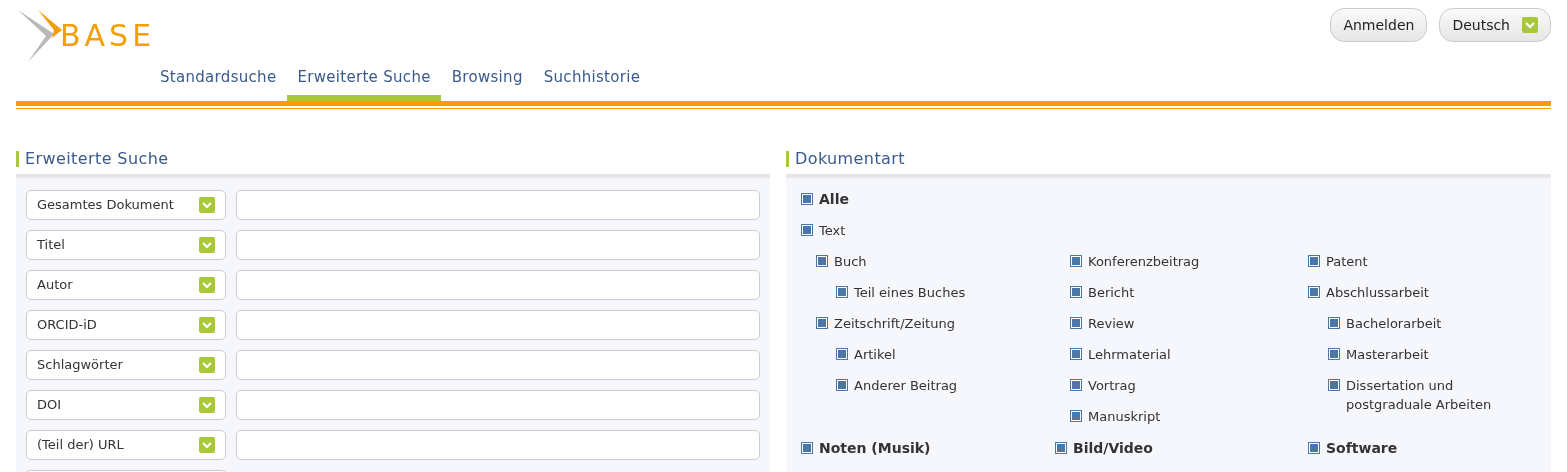 This screenshot has width=1567, height=472. I want to click on field-select: Gesamtes Dokument, so click(126, 204).